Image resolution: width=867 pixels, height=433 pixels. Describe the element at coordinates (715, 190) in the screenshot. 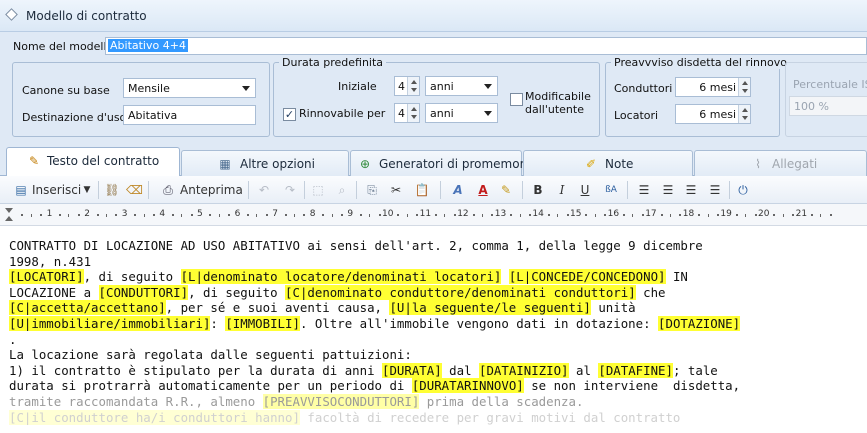

I see `align-justify-icon: ☰` at that location.